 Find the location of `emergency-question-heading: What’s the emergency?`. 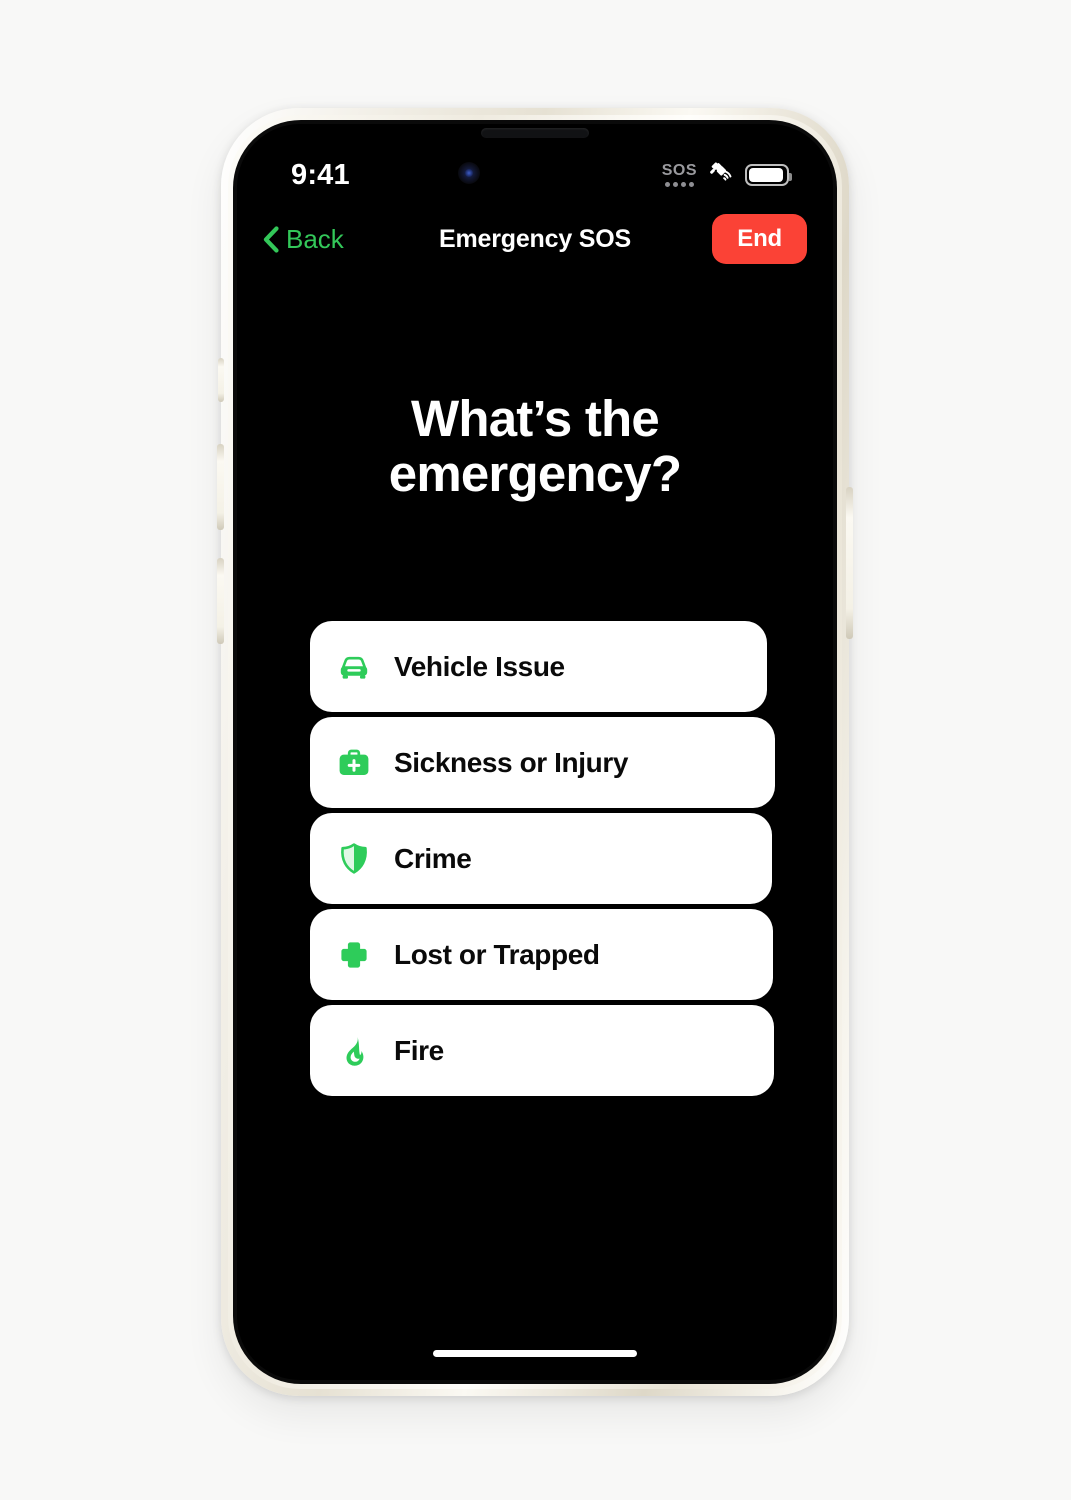

emergency-question-heading: What’s the emergency? is located at coordinates (535, 446).